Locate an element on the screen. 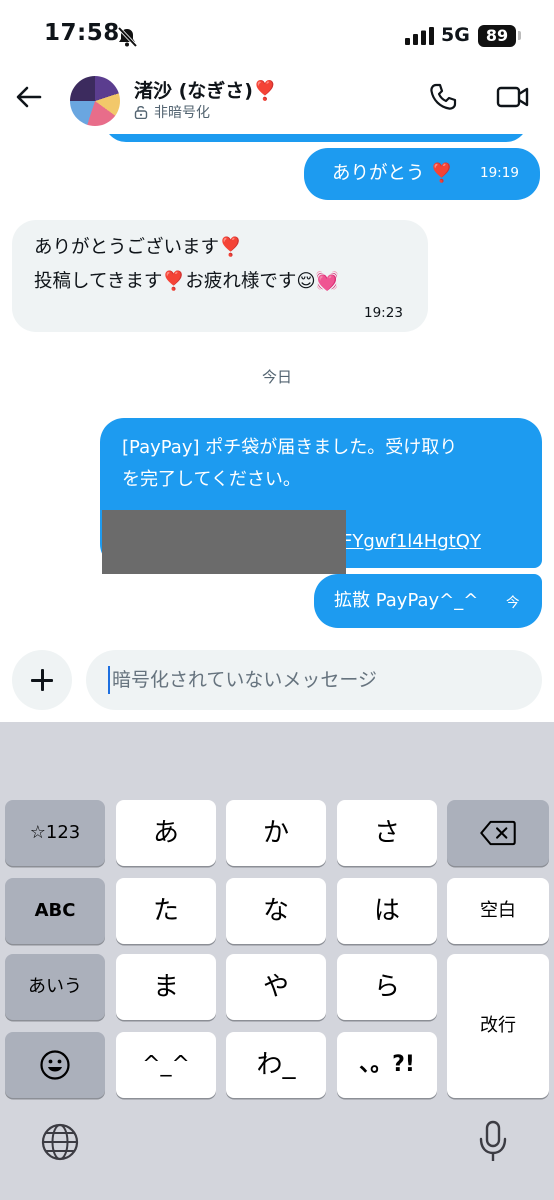  conversation-header: 渚沙 (なぎさ)❣️ 非暗号化 is located at coordinates (277, 103).